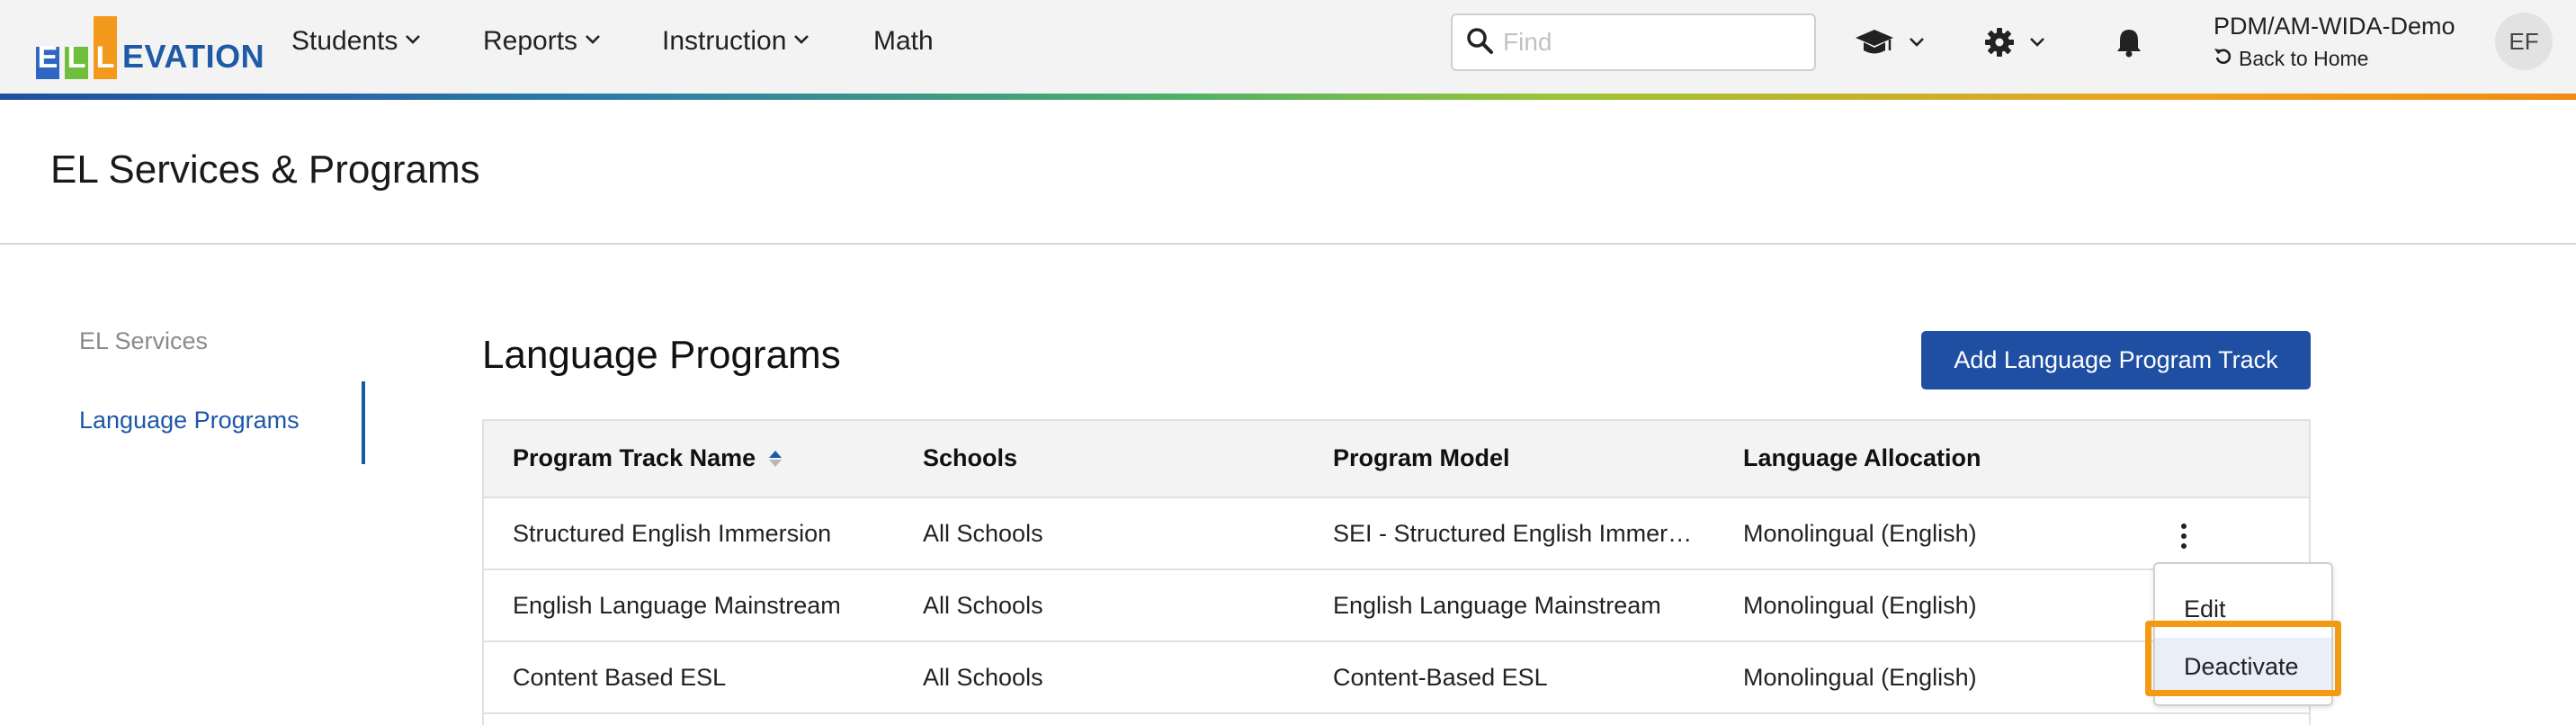  I want to click on menu-item-deactivate: Deactivate, so click(2243, 666).